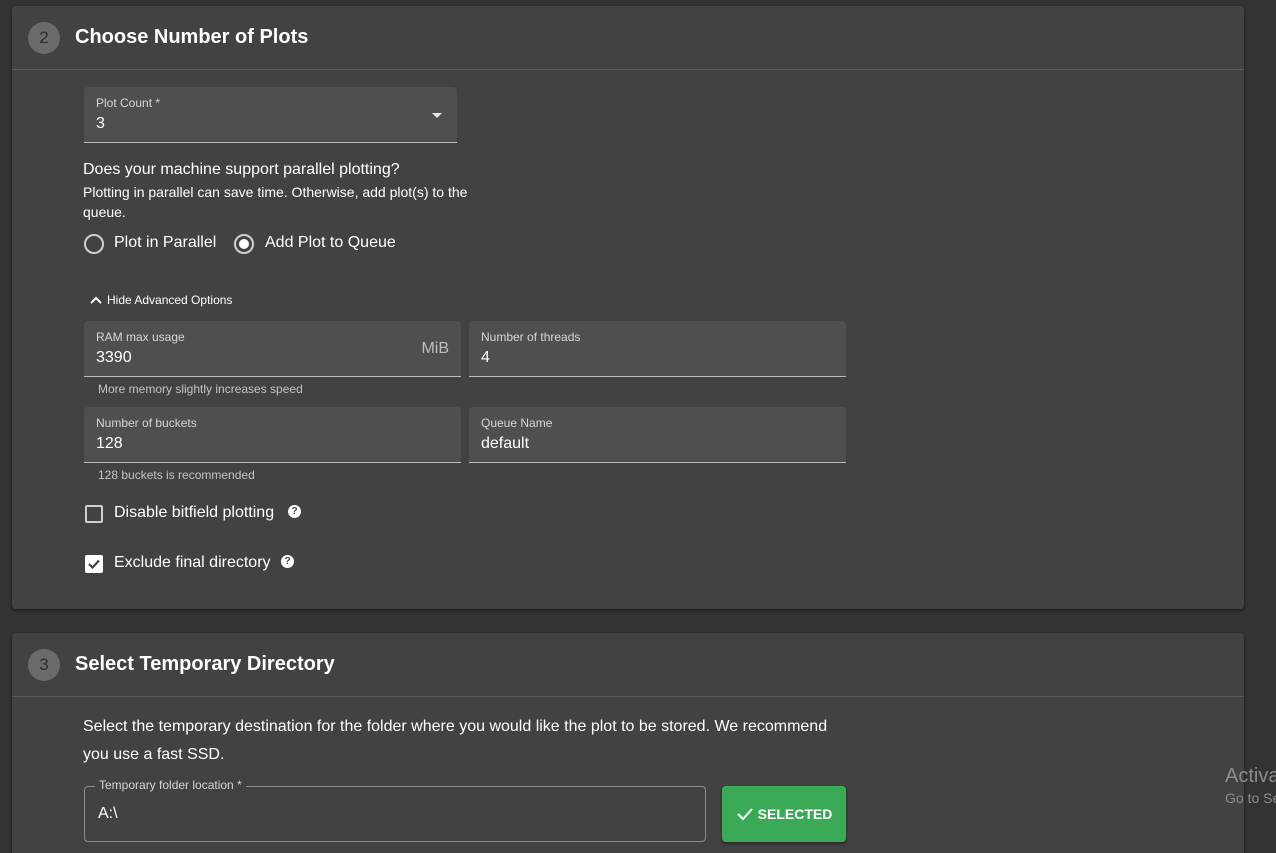  What do you see at coordinates (205, 664) in the screenshot?
I see `card-title: Select Temporary Directory` at bounding box center [205, 664].